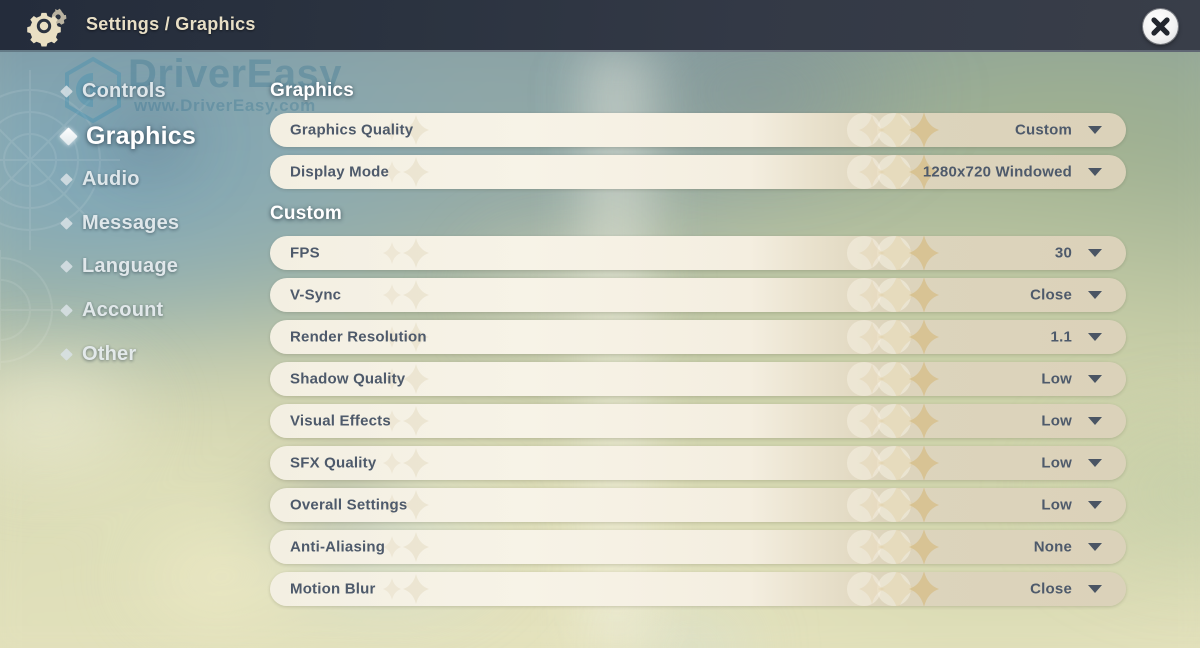 The height and width of the screenshot is (648, 1200). Describe the element at coordinates (141, 136) in the screenshot. I see `sidebar-item-label: Graphics` at that location.